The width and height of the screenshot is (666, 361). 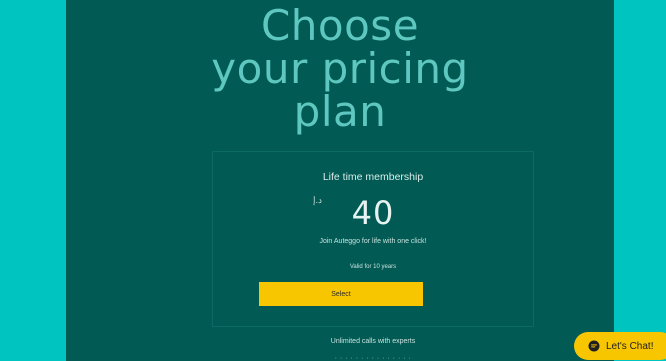 What do you see at coordinates (340, 111) in the screenshot?
I see `page-title-line-3: plan` at bounding box center [340, 111].